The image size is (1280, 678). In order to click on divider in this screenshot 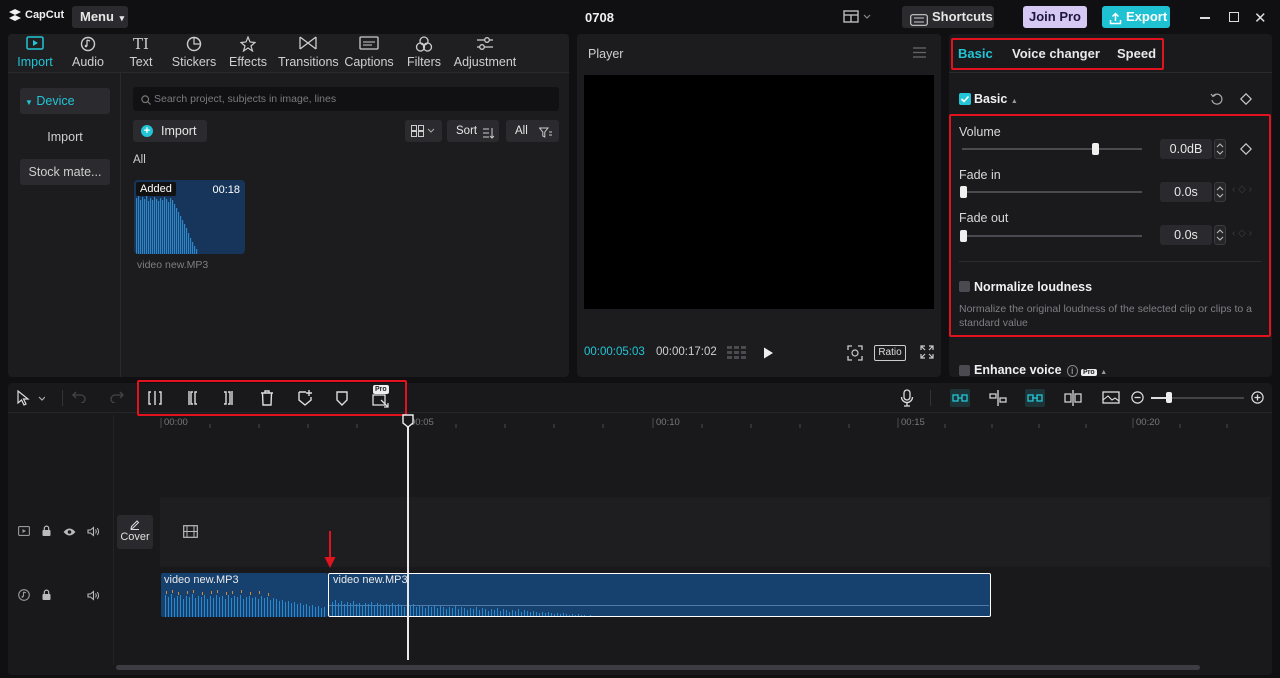, I will do `click(930, 398)`.